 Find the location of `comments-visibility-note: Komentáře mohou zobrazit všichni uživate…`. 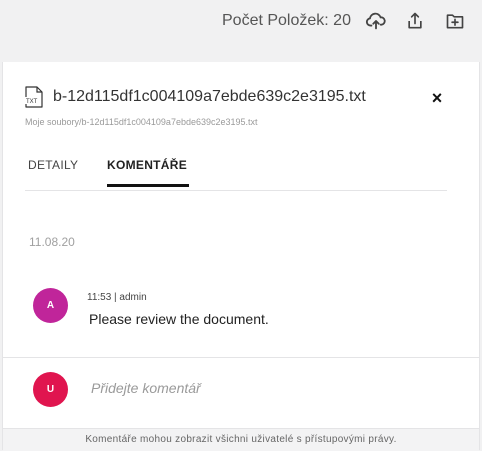

comments-visibility-note: Komentáře mohou zobrazit všichni uživate… is located at coordinates (241, 439).